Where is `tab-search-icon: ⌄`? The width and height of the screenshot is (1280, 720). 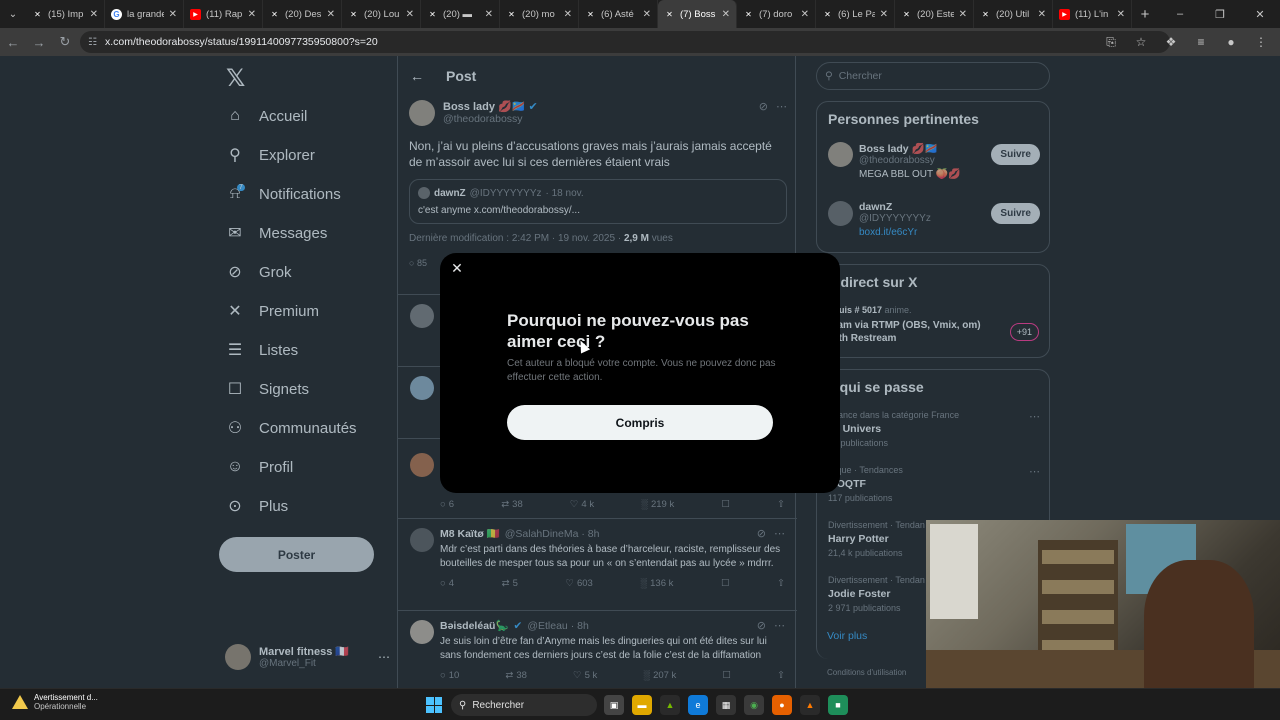 tab-search-icon: ⌄ is located at coordinates (13, 14).